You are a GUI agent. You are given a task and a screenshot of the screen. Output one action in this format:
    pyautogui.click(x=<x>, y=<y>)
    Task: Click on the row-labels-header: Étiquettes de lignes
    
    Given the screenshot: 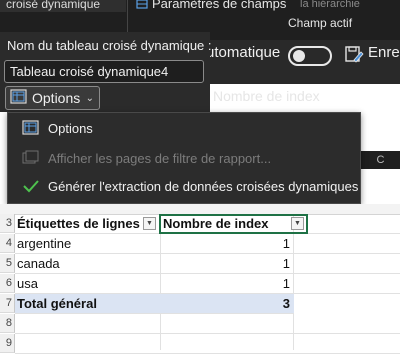 What is the action you would take?
    pyautogui.click(x=78, y=223)
    